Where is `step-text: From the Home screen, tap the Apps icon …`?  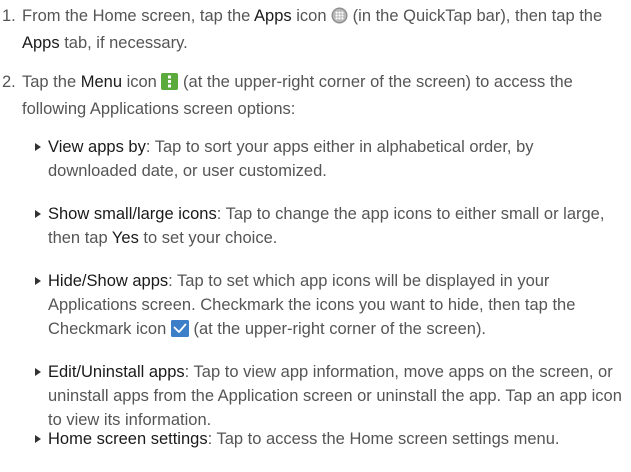 step-text: From the Home screen, tap the Apps icon … is located at coordinates (312, 29).